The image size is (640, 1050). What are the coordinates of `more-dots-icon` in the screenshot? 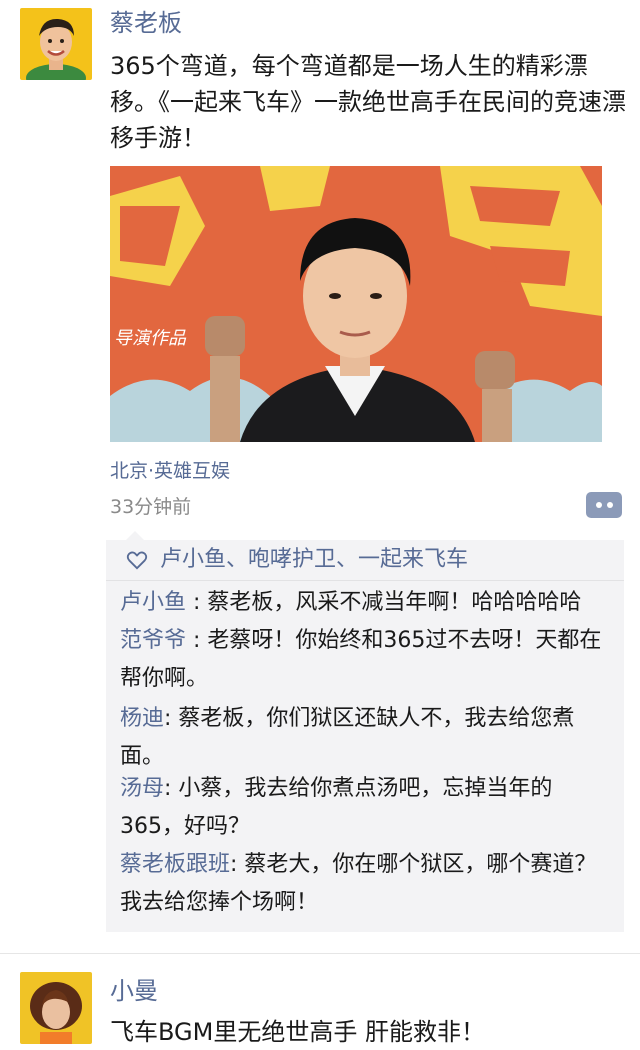 It's located at (604, 505).